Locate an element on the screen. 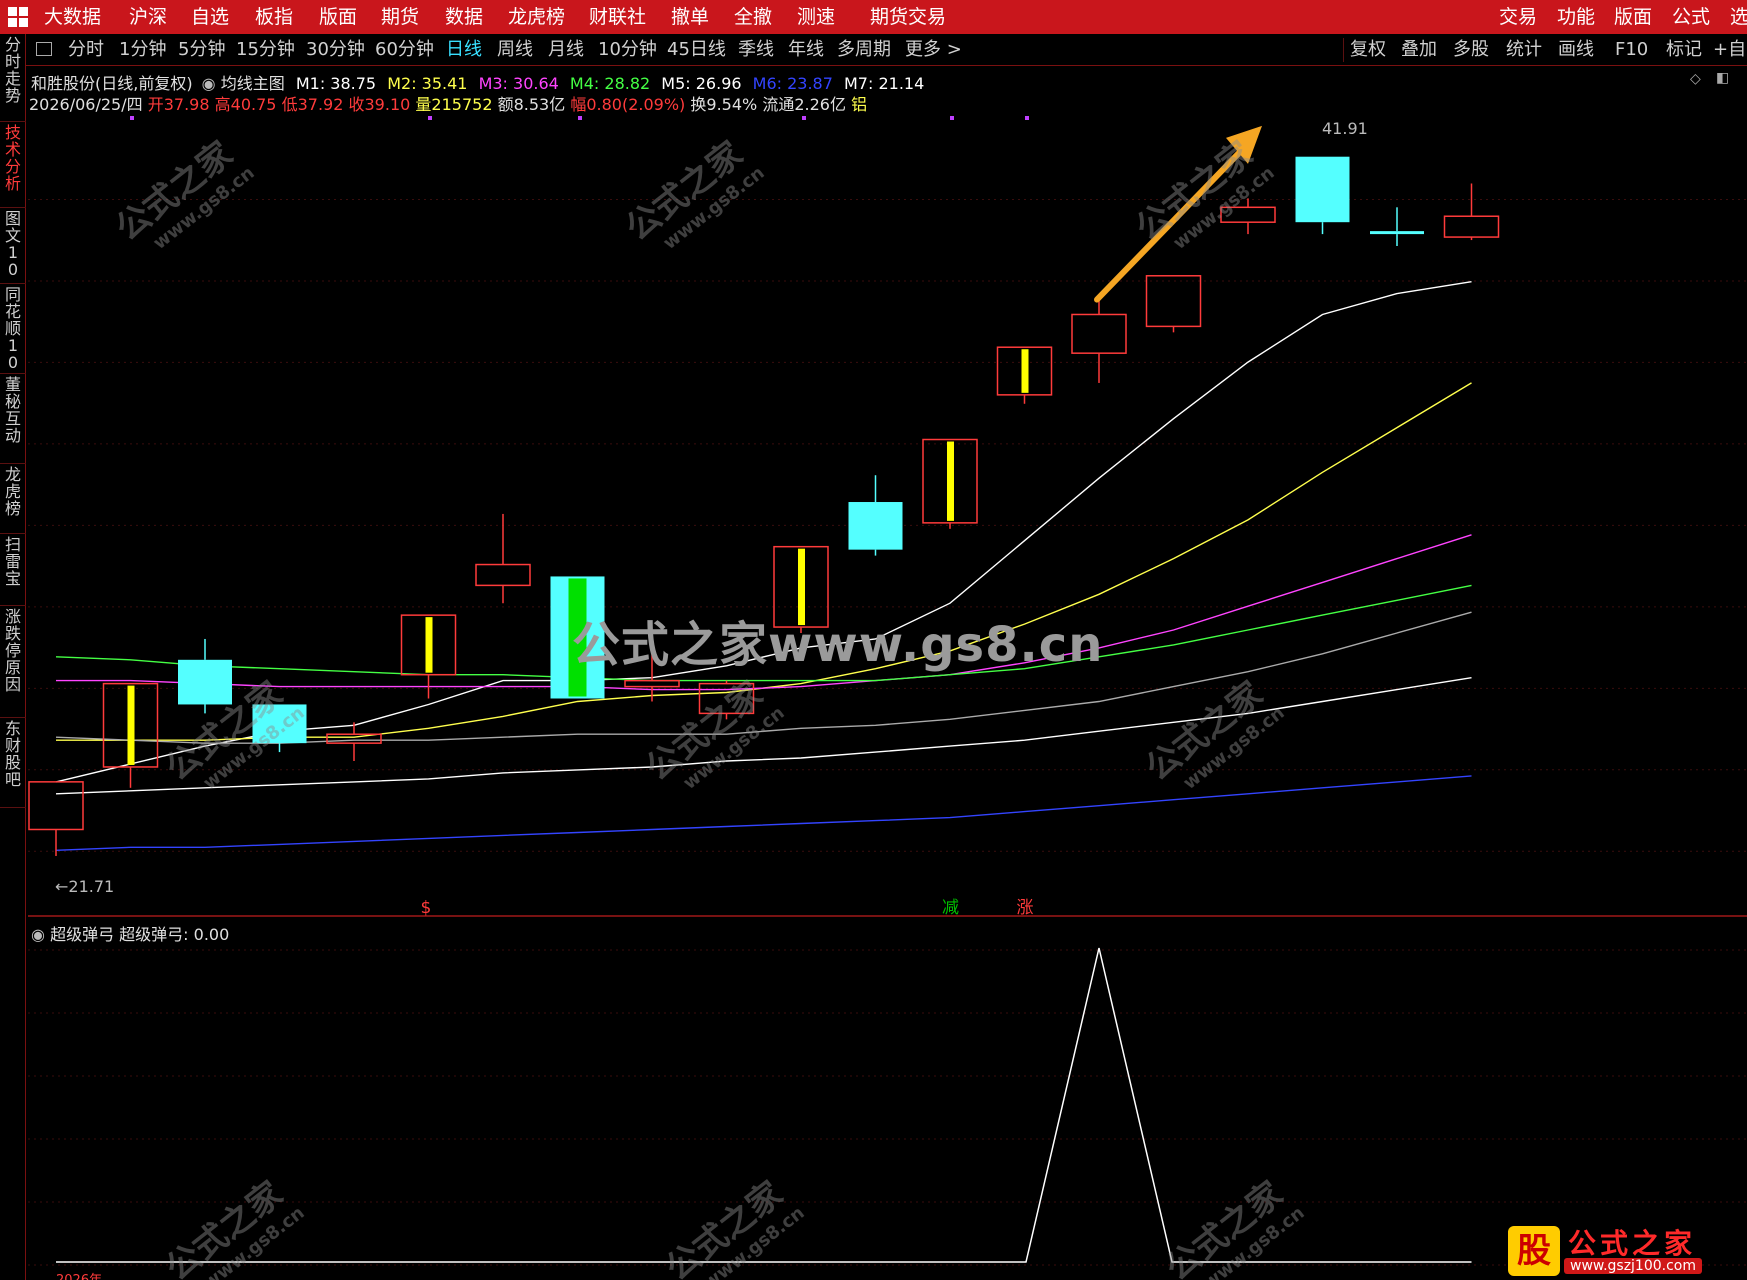  sub-indicator-value: 超级弹弓: 0.00 is located at coordinates (174, 934).